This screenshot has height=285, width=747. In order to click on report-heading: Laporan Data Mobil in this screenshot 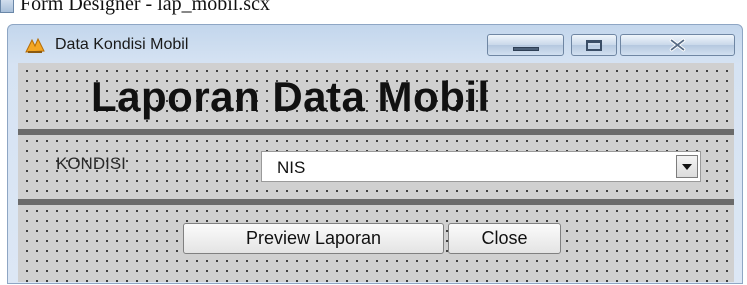, I will do `click(290, 96)`.